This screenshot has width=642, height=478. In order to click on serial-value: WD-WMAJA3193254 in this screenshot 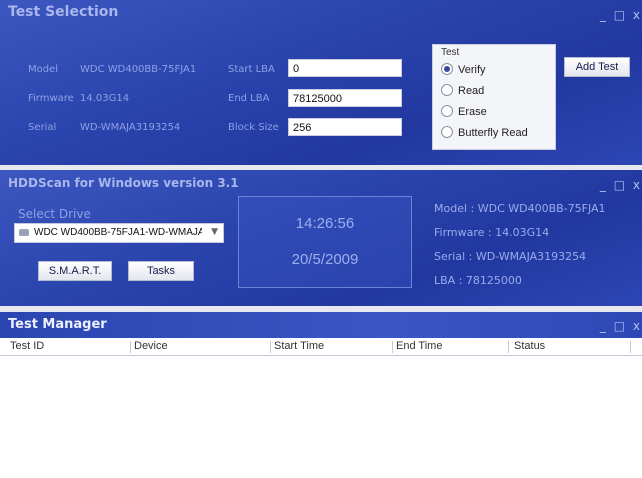, I will do `click(130, 127)`.